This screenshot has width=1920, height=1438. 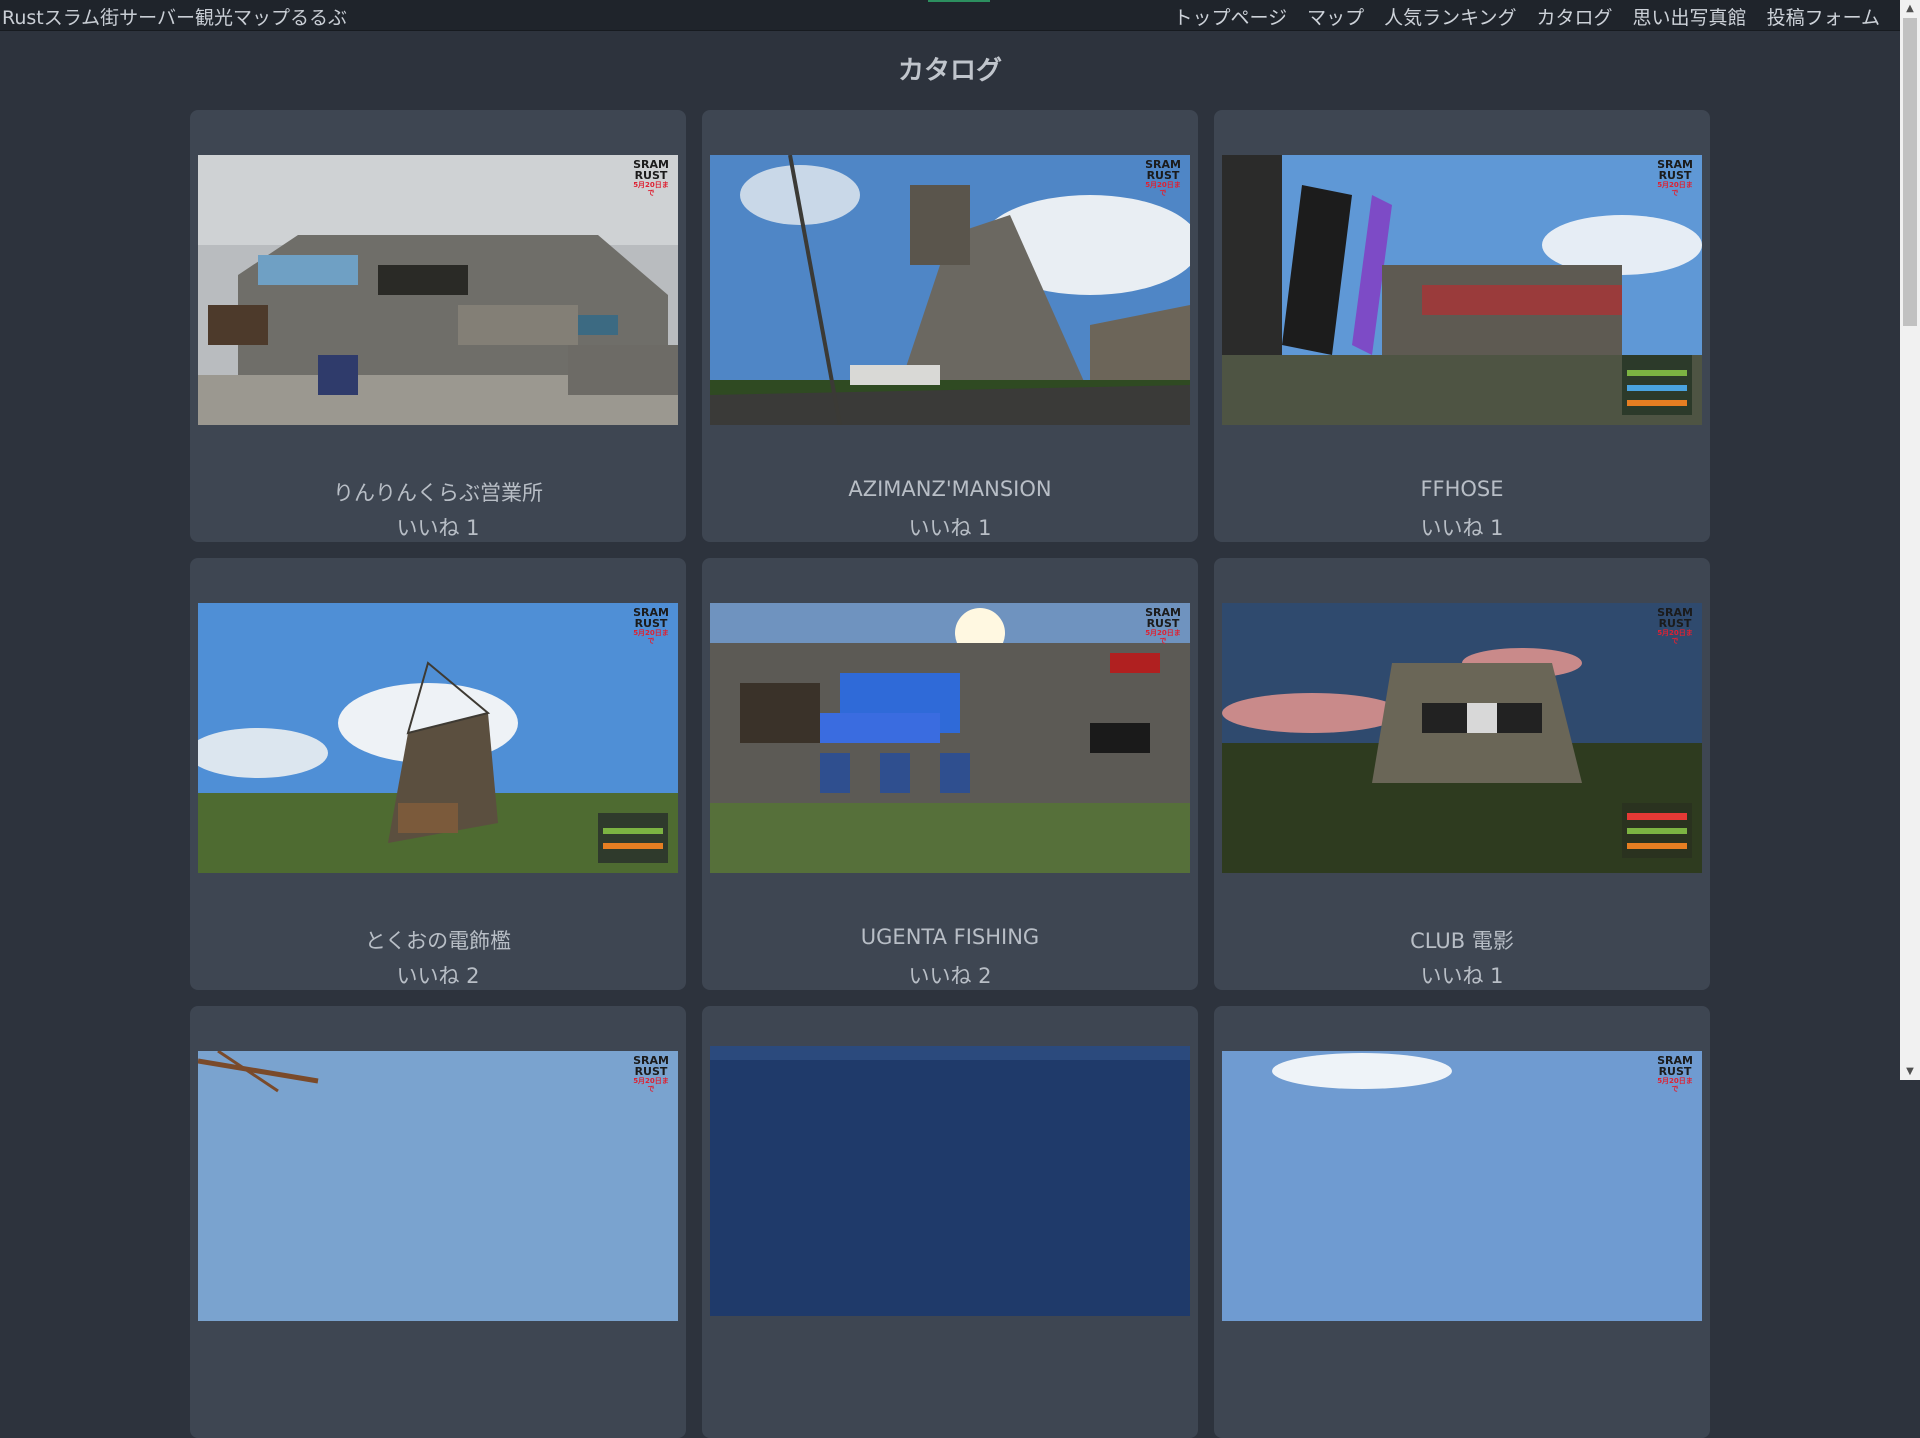 What do you see at coordinates (950, 489) in the screenshot?
I see `card-title: AZIMANZ'MANSION` at bounding box center [950, 489].